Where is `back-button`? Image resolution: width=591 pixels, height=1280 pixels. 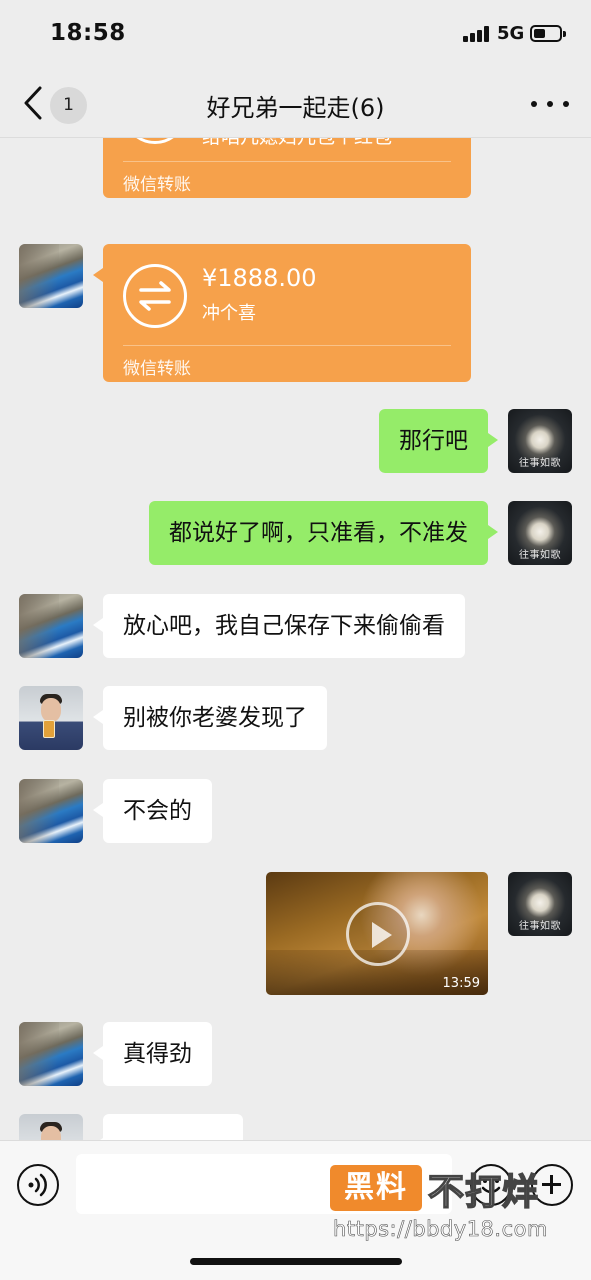 back-button is located at coordinates (33, 103).